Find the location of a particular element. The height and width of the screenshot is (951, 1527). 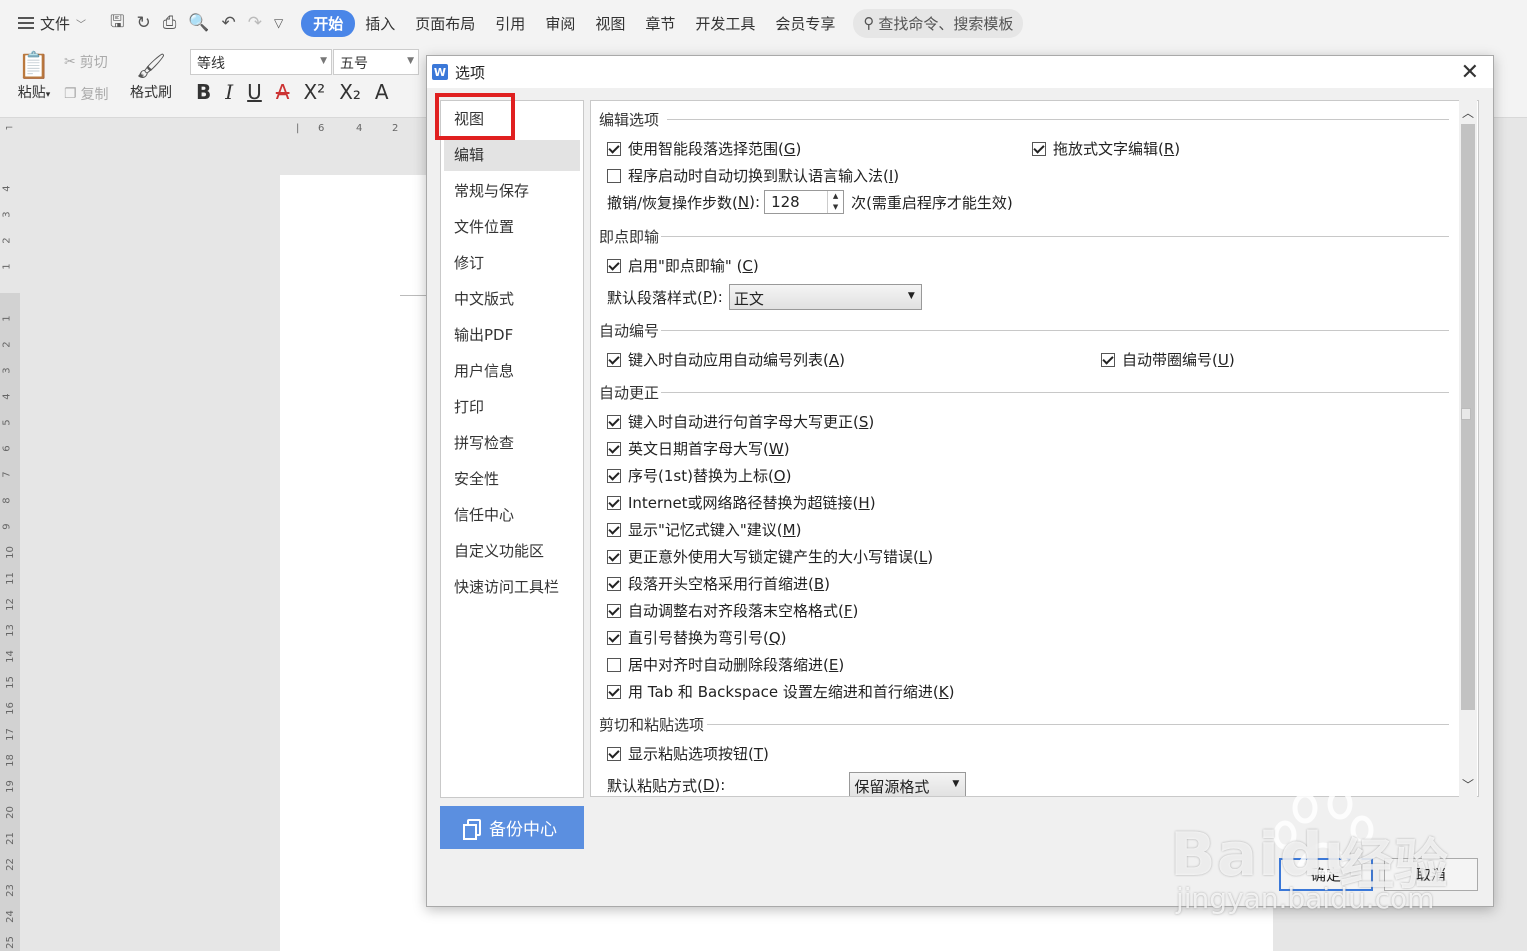

default-style-select: 正文 ▼ is located at coordinates (825, 297).